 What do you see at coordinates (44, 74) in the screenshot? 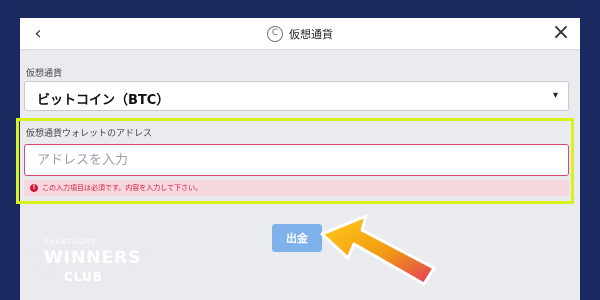
I see `currency-label: 仮想通貨` at bounding box center [44, 74].